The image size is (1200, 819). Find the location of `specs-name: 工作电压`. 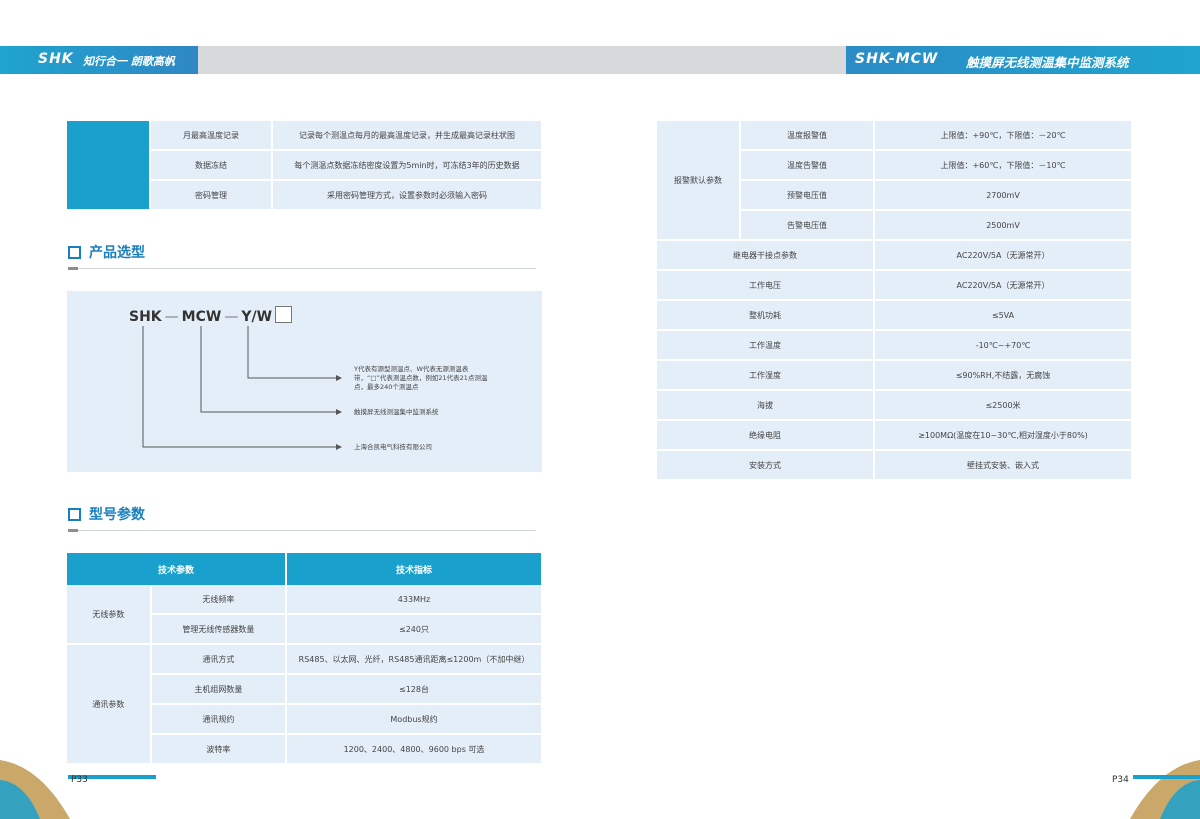

specs-name: 工作电压 is located at coordinates (766, 286).